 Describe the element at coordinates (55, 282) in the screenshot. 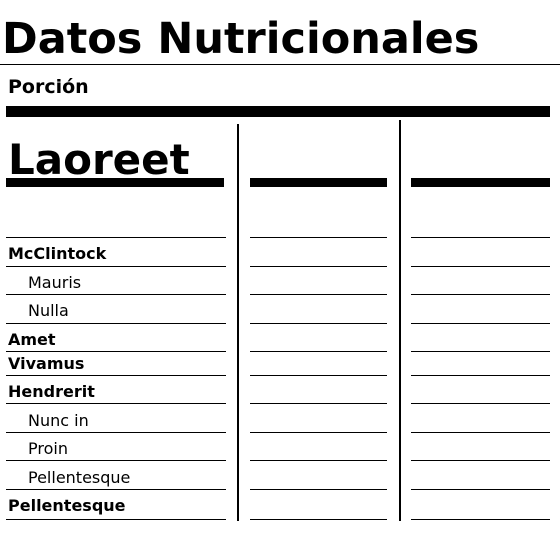

I see `nutrient-name: Mauris` at that location.